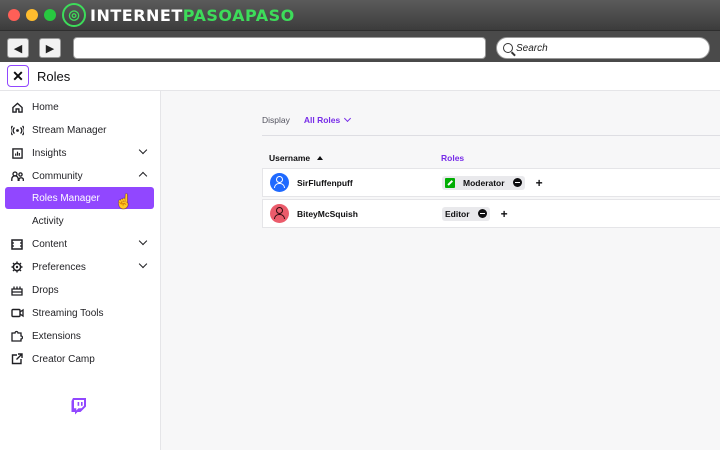  I want to click on brand-logo-icon: ◎, so click(74, 15).